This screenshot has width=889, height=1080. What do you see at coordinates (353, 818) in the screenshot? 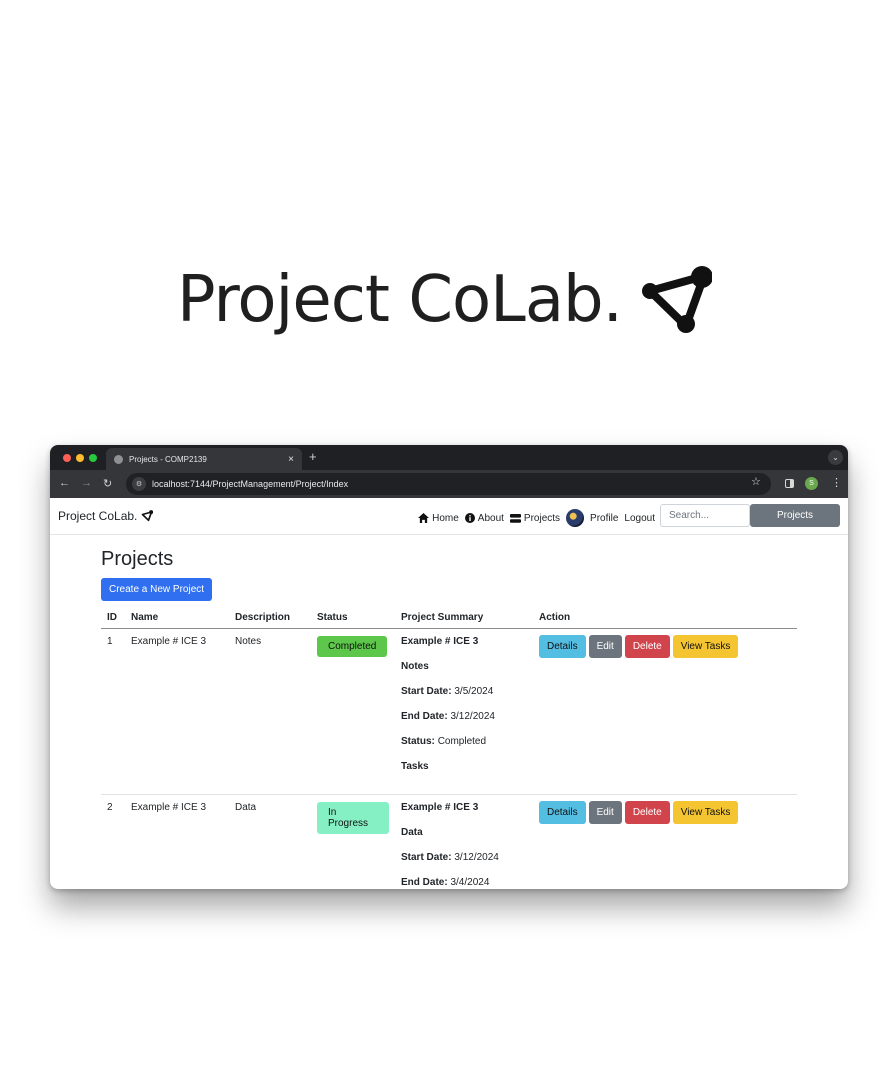
I see `status-badge: In Progress` at bounding box center [353, 818].